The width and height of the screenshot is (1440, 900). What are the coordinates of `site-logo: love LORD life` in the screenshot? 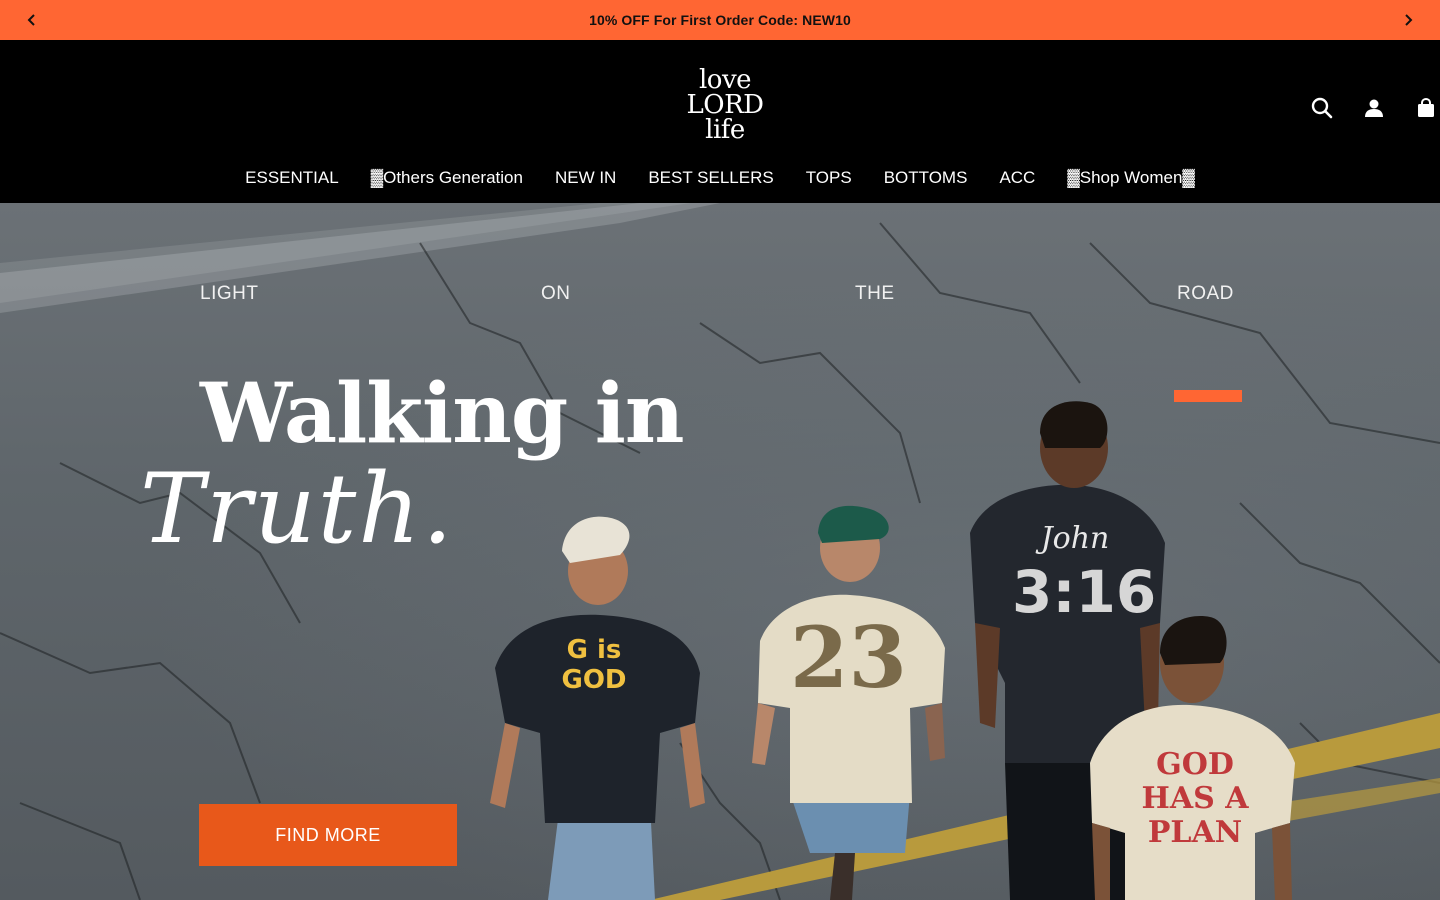 It's located at (725, 106).